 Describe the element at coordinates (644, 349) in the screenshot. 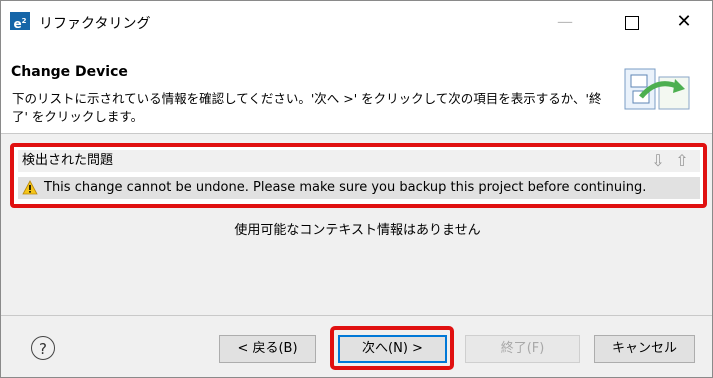

I see `cancel-button: キャンセル` at that location.